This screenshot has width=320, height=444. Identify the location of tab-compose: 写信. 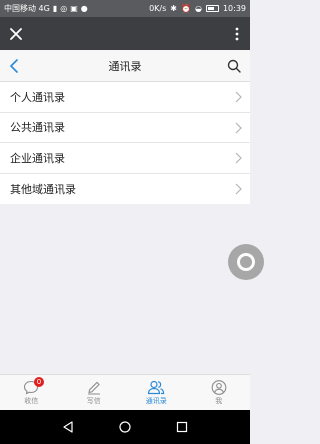
(94, 392).